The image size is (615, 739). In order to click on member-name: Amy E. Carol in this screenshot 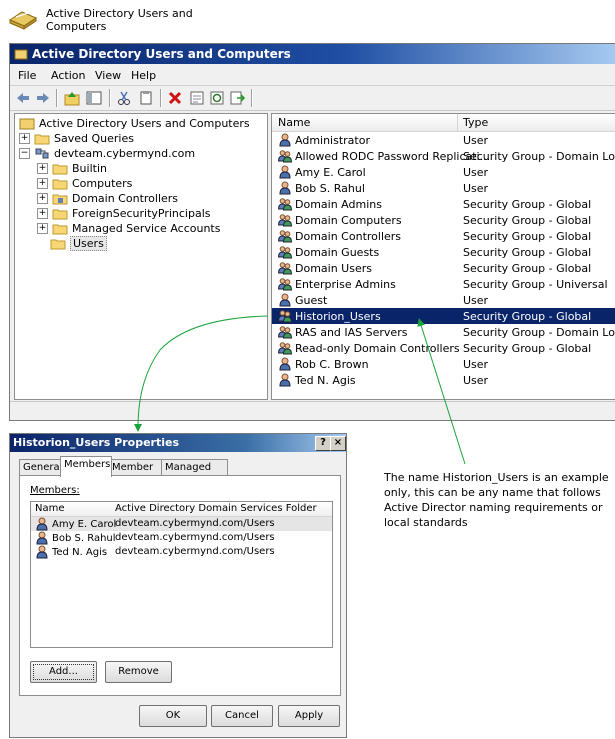, I will do `click(75, 524)`.